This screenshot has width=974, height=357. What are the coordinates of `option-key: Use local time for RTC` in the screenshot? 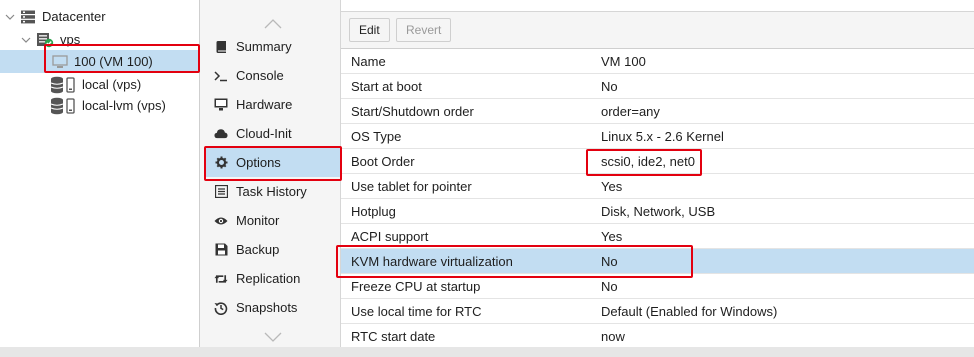 It's located at (416, 311).